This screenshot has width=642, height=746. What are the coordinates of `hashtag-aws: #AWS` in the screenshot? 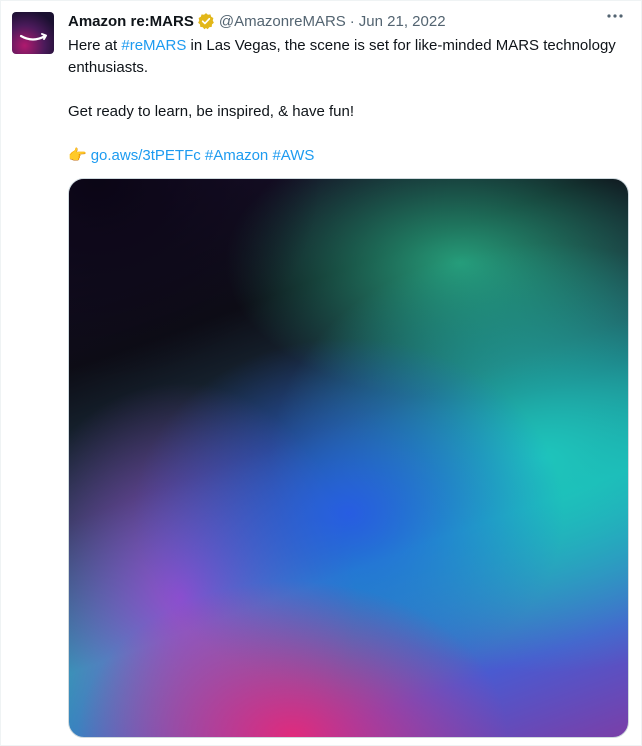 It's located at (293, 155).